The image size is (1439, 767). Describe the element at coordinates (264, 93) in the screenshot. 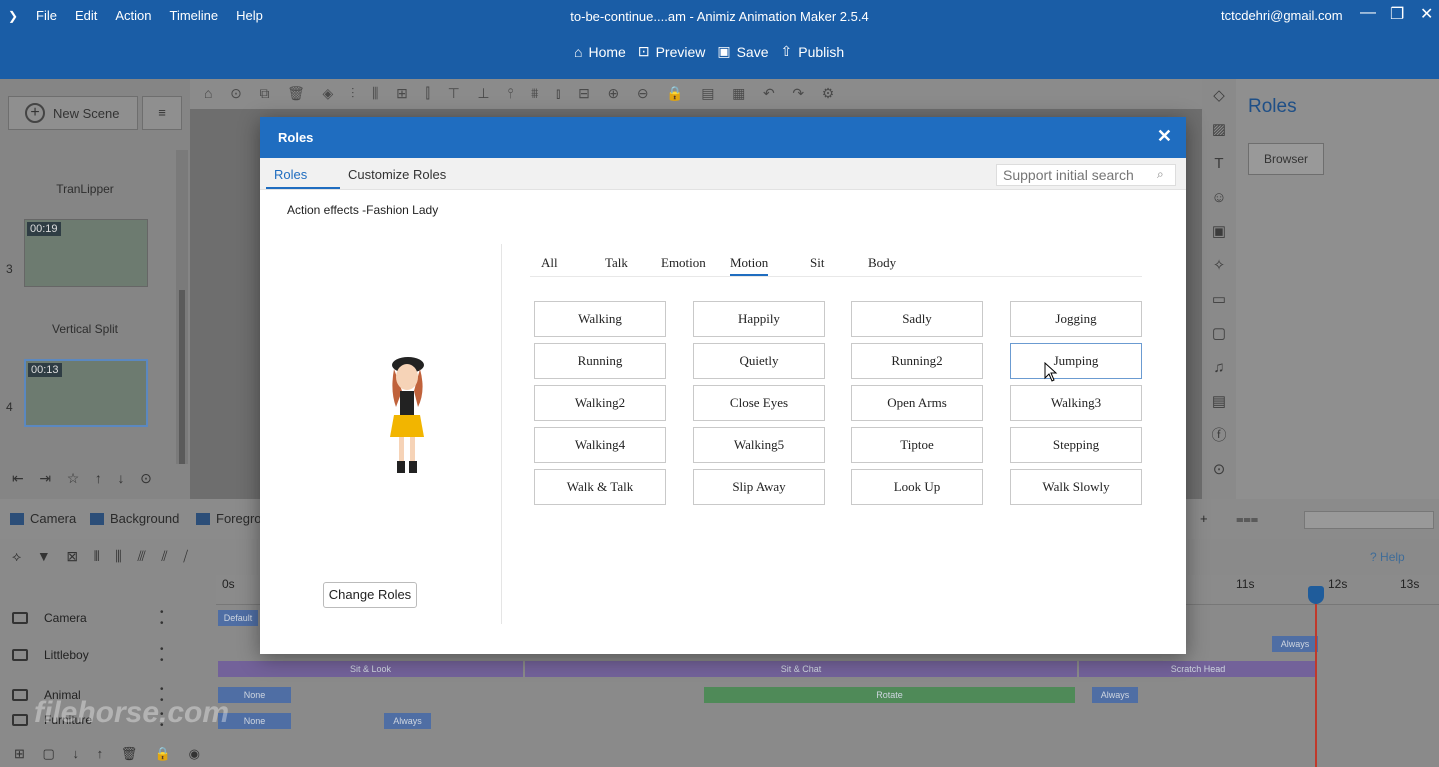

I see `copy-icon: ⧉` at that location.